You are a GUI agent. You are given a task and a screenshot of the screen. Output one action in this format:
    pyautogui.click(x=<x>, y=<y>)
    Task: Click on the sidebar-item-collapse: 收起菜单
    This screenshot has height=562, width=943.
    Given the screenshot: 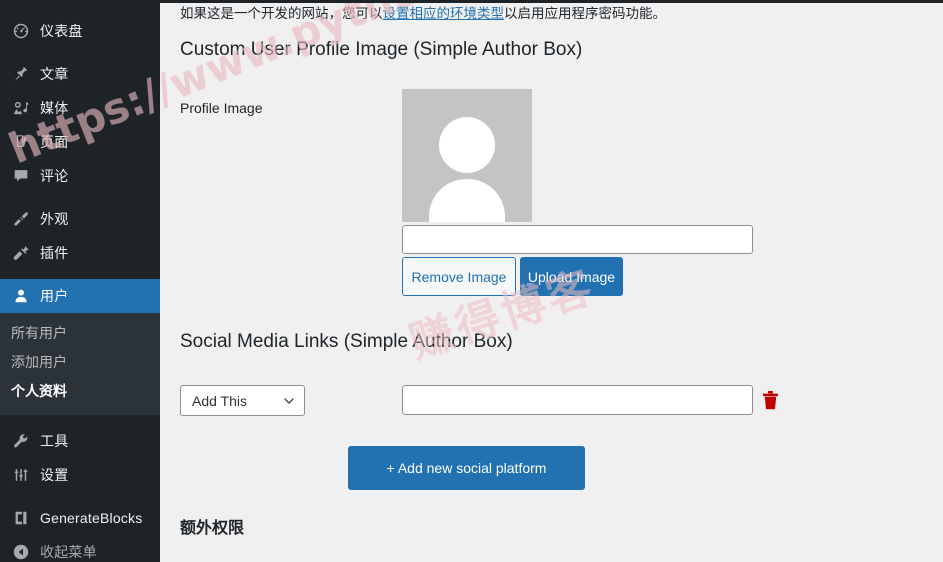 What is the action you would take?
    pyautogui.click(x=80, y=548)
    